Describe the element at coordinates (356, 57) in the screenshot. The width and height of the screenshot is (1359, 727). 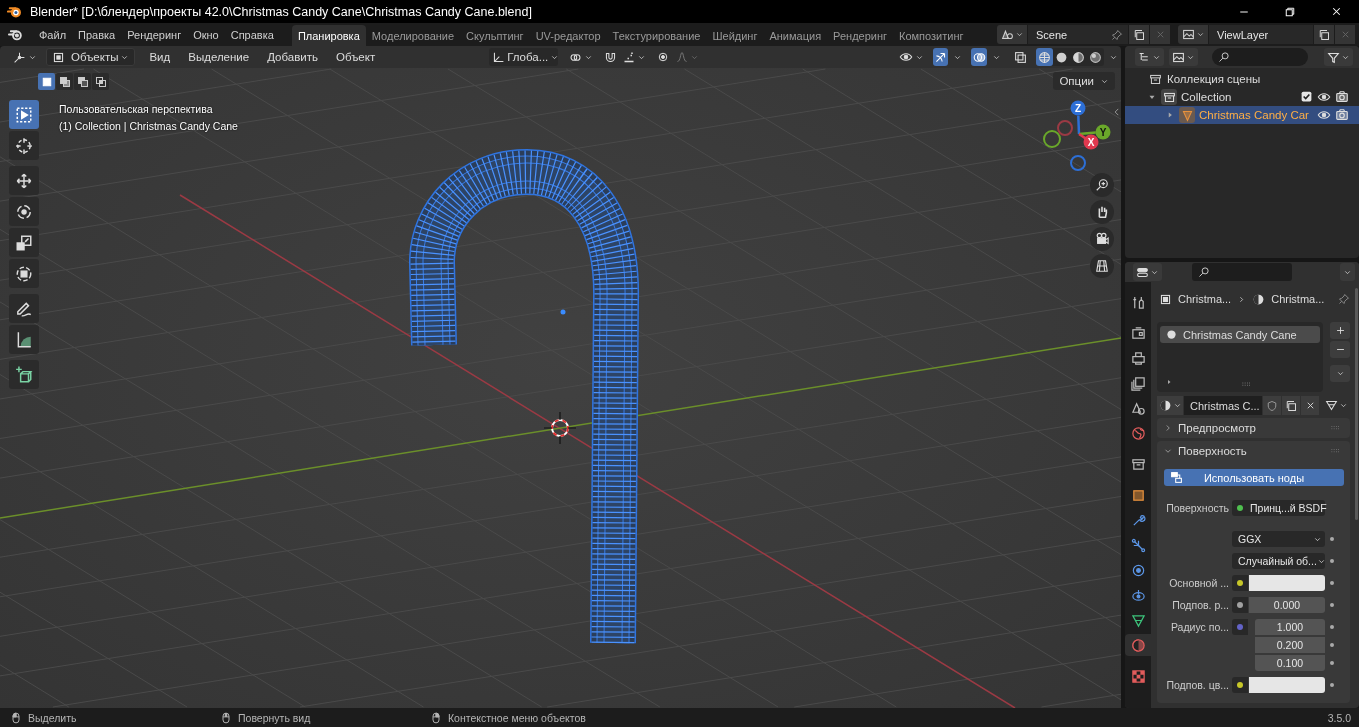
I see `menu-item: Объект` at that location.